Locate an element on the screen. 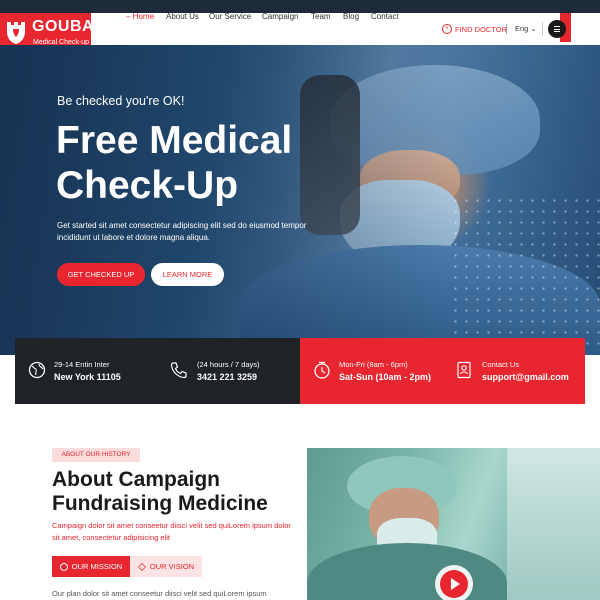 The width and height of the screenshot is (600, 600). nav-item-campaign: Campaign is located at coordinates (280, 16).